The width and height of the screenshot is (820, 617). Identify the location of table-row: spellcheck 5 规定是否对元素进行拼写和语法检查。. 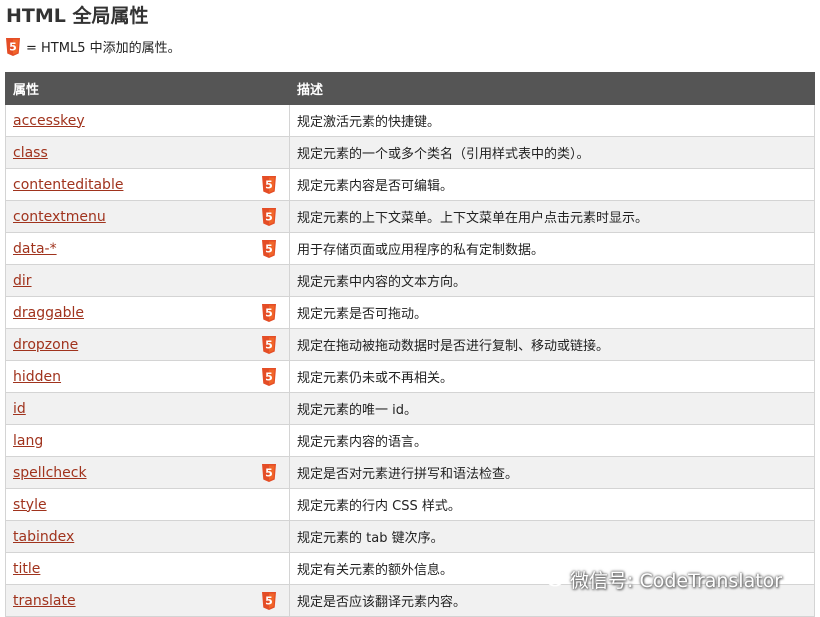
(410, 472).